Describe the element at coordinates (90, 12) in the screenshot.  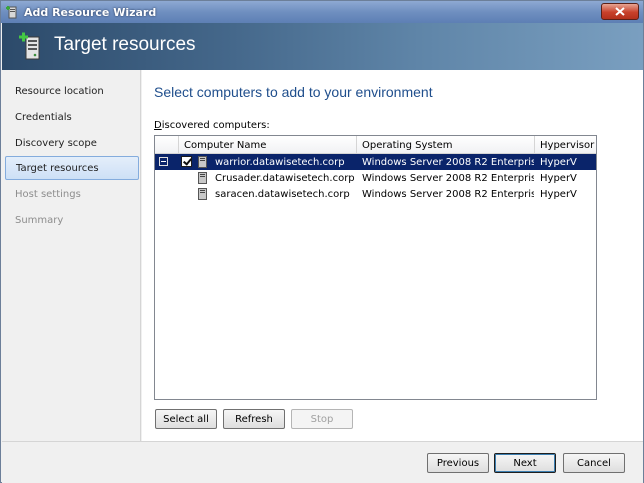
I see `window-title: Add Resource Wizard` at that location.